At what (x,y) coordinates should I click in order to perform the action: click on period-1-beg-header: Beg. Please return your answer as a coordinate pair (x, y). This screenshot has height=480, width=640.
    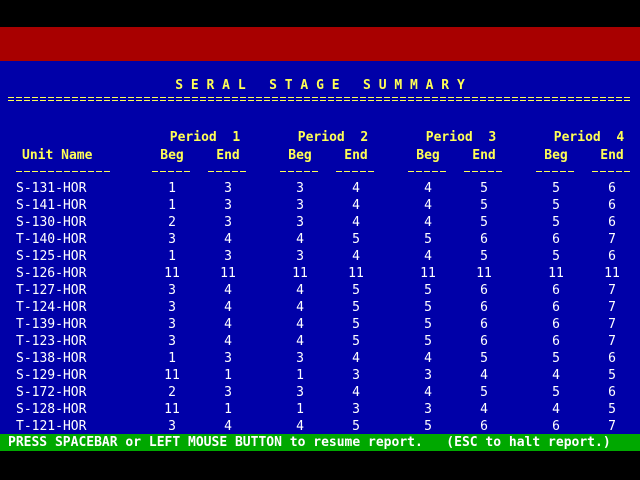
    Looking at the image, I should click on (172, 155).